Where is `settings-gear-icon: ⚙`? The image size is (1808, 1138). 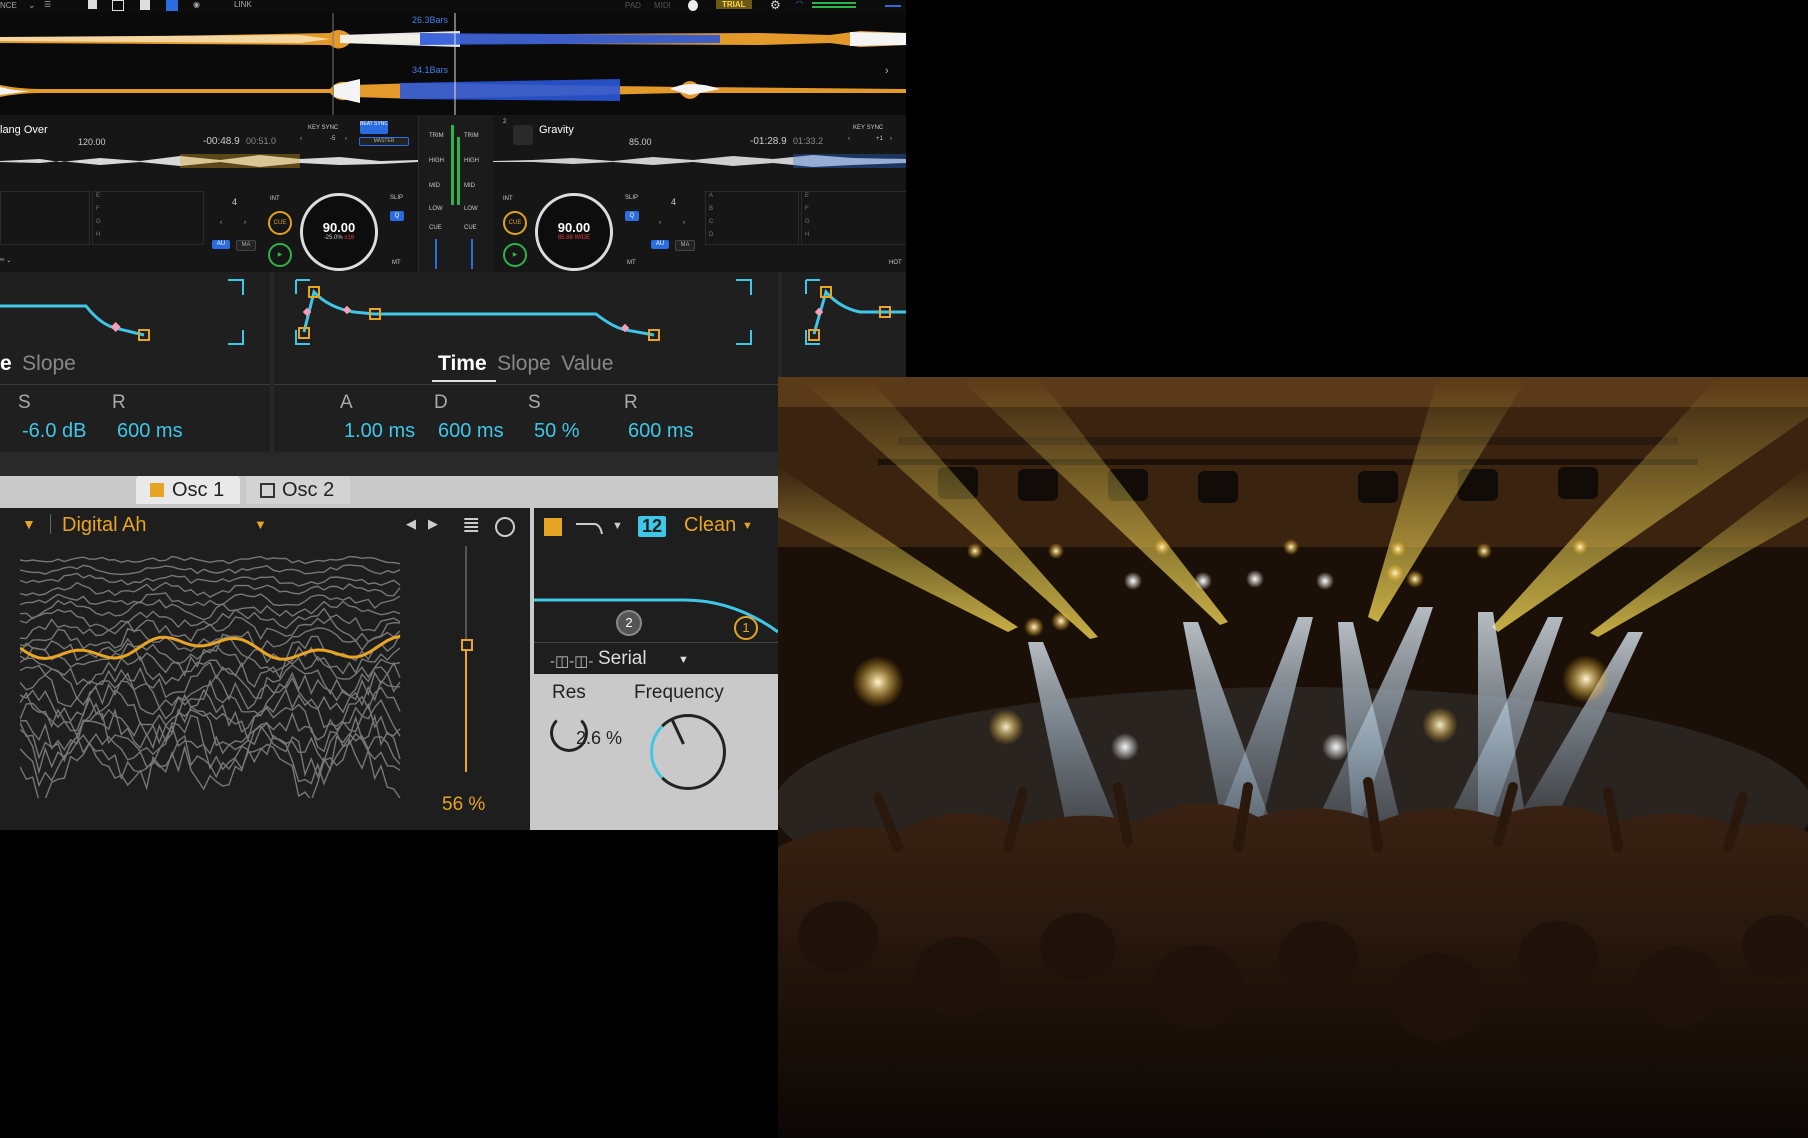 settings-gear-icon: ⚙ is located at coordinates (775, 6).